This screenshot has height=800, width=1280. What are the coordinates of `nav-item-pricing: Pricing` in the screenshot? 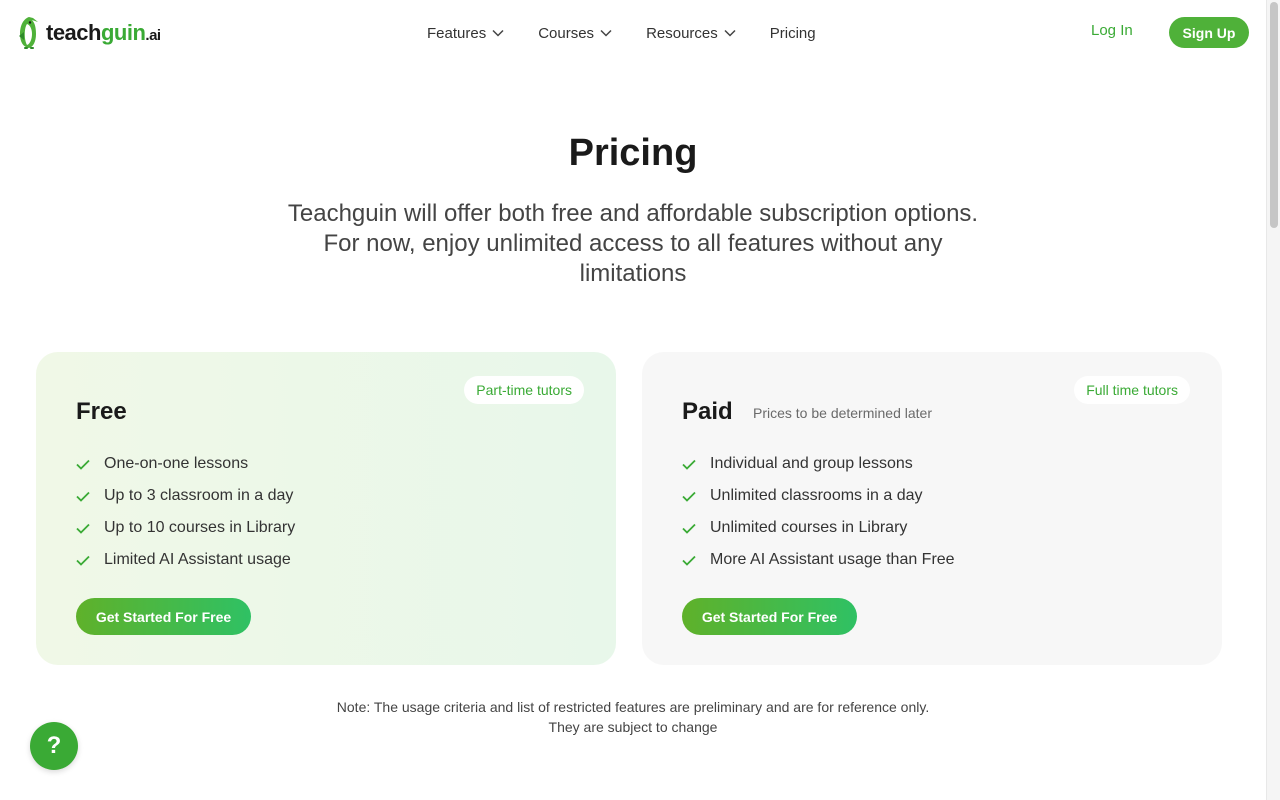 It's located at (793, 33).